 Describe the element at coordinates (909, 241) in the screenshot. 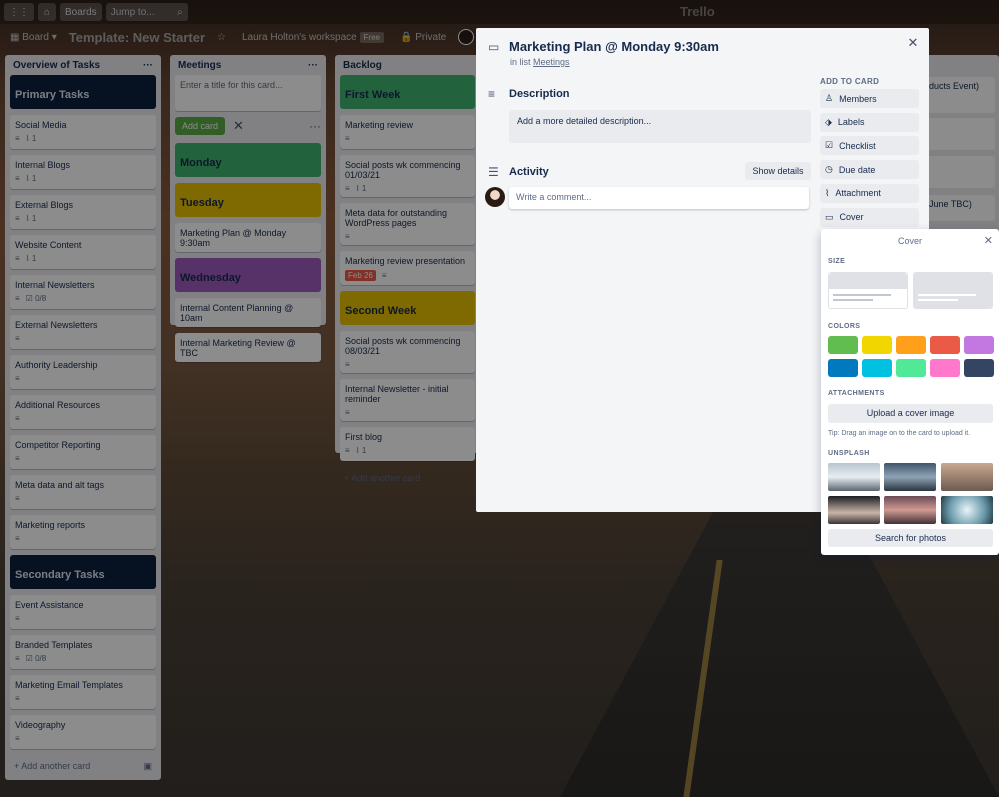

I see `popover-title: Cover` at that location.